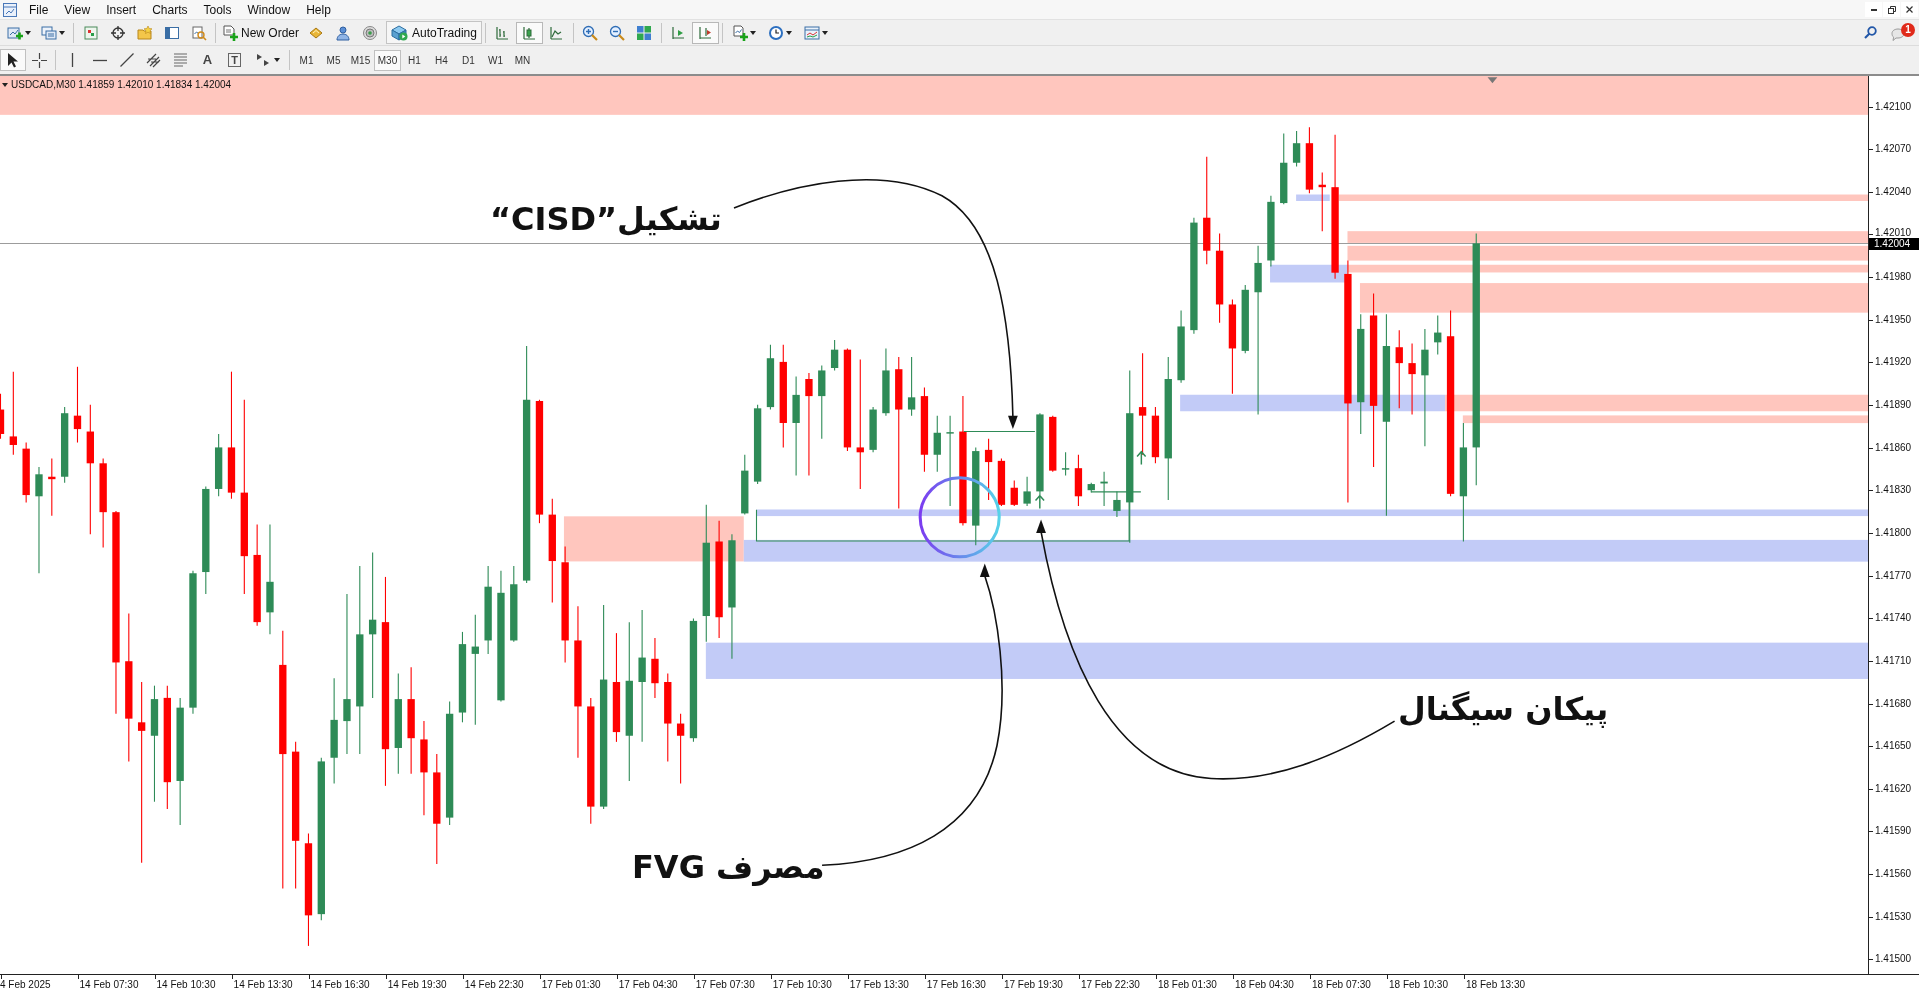 The image size is (1919, 996). I want to click on time-tick-label: 18 Feb 10:30, so click(1418, 984).